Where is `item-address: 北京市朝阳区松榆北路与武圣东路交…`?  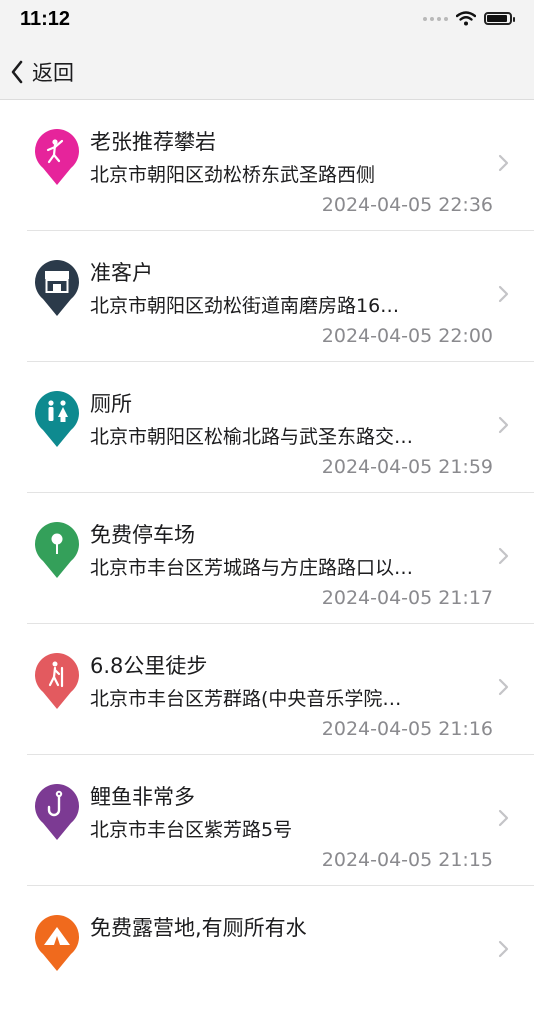 item-address: 北京市朝阳区松榆北路与武圣东路交… is located at coordinates (252, 437).